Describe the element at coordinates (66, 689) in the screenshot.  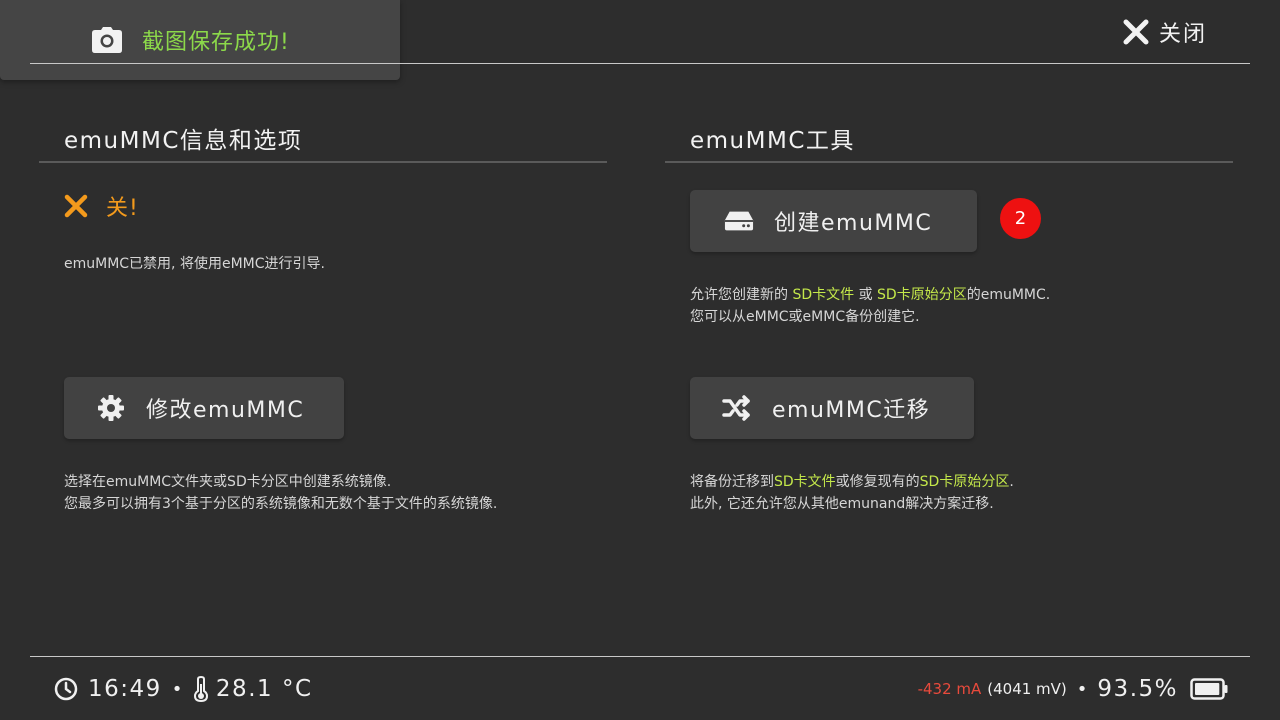
I see `clock-icon` at that location.